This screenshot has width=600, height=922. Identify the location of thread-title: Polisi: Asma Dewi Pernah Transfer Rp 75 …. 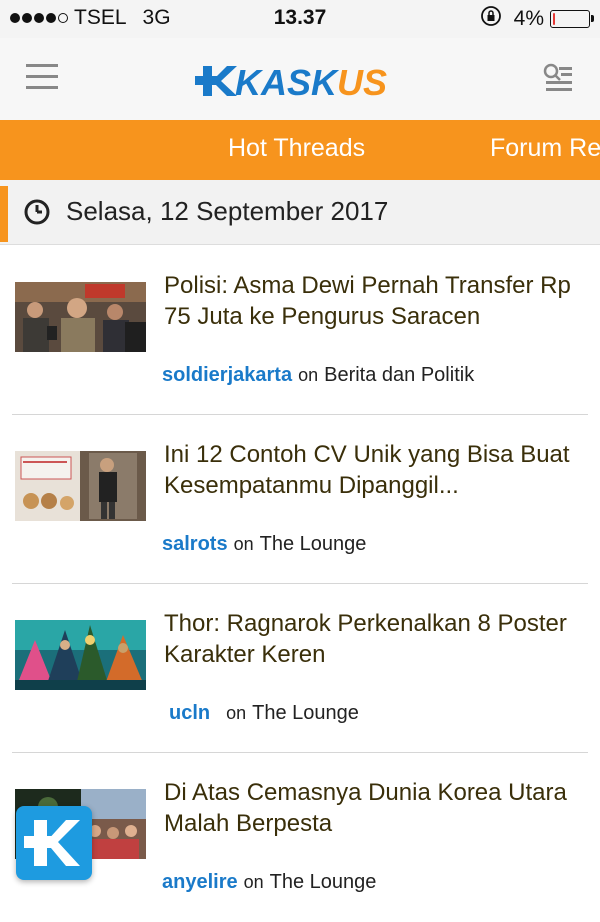
(374, 301).